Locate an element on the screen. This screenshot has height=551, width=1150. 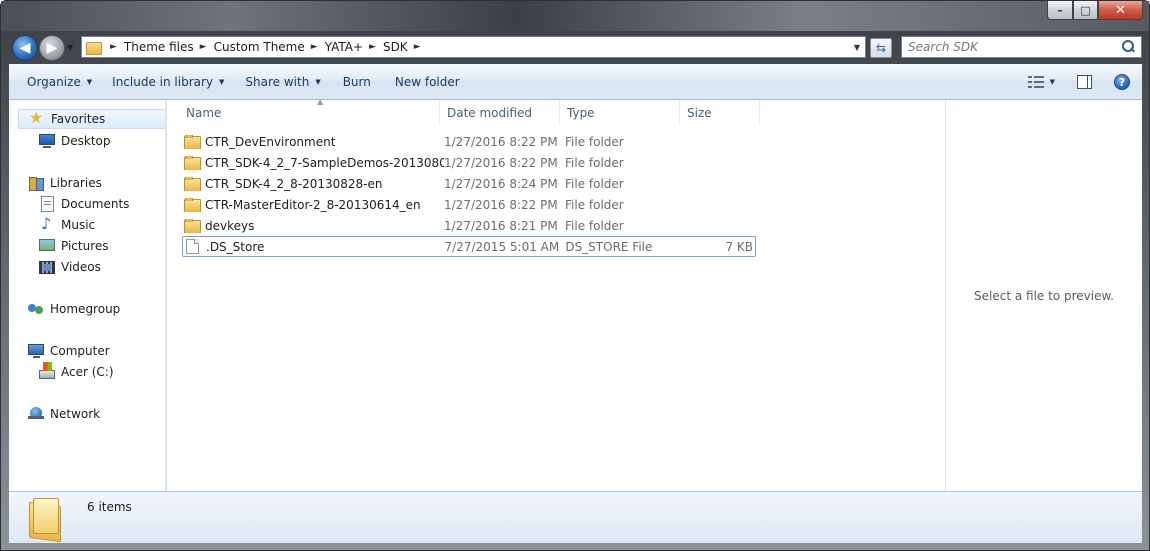
back-button: ◀ is located at coordinates (25, 48).